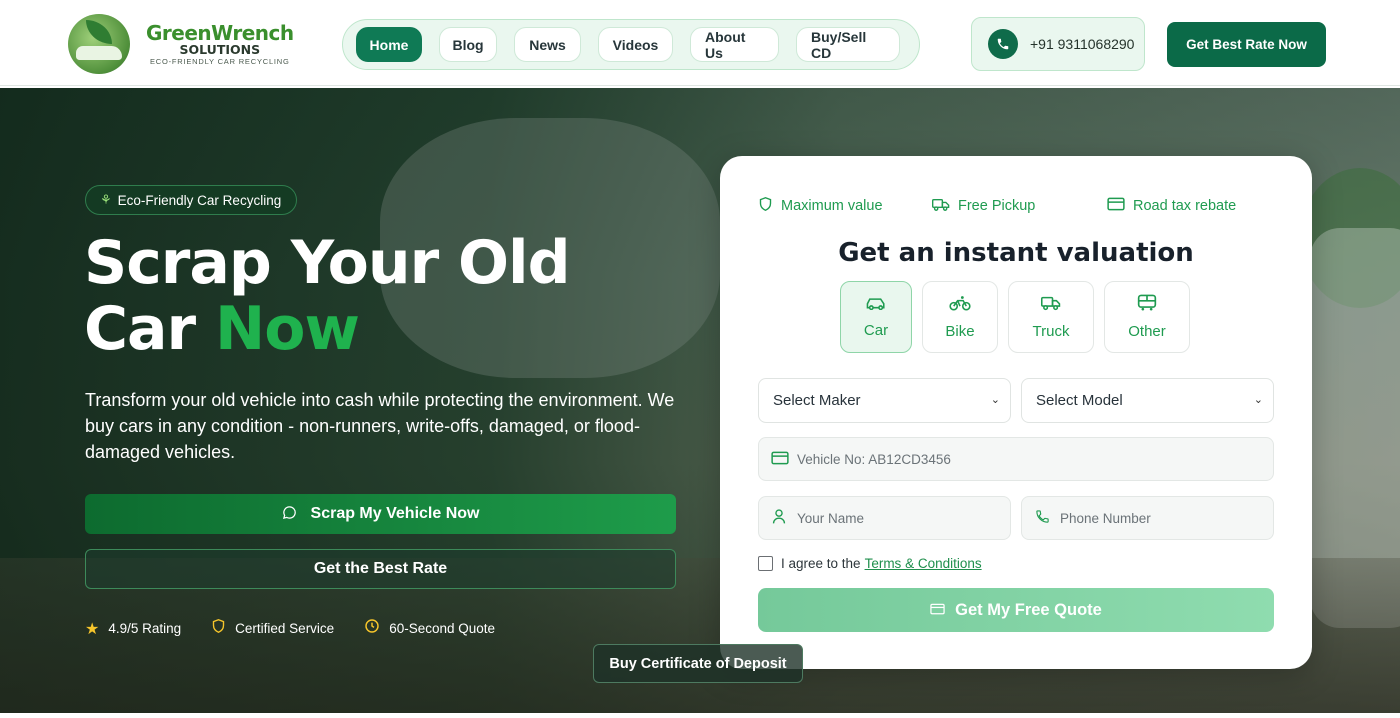  Describe the element at coordinates (1082, 44) in the screenshot. I see `phone-number: +91 9311068290` at that location.